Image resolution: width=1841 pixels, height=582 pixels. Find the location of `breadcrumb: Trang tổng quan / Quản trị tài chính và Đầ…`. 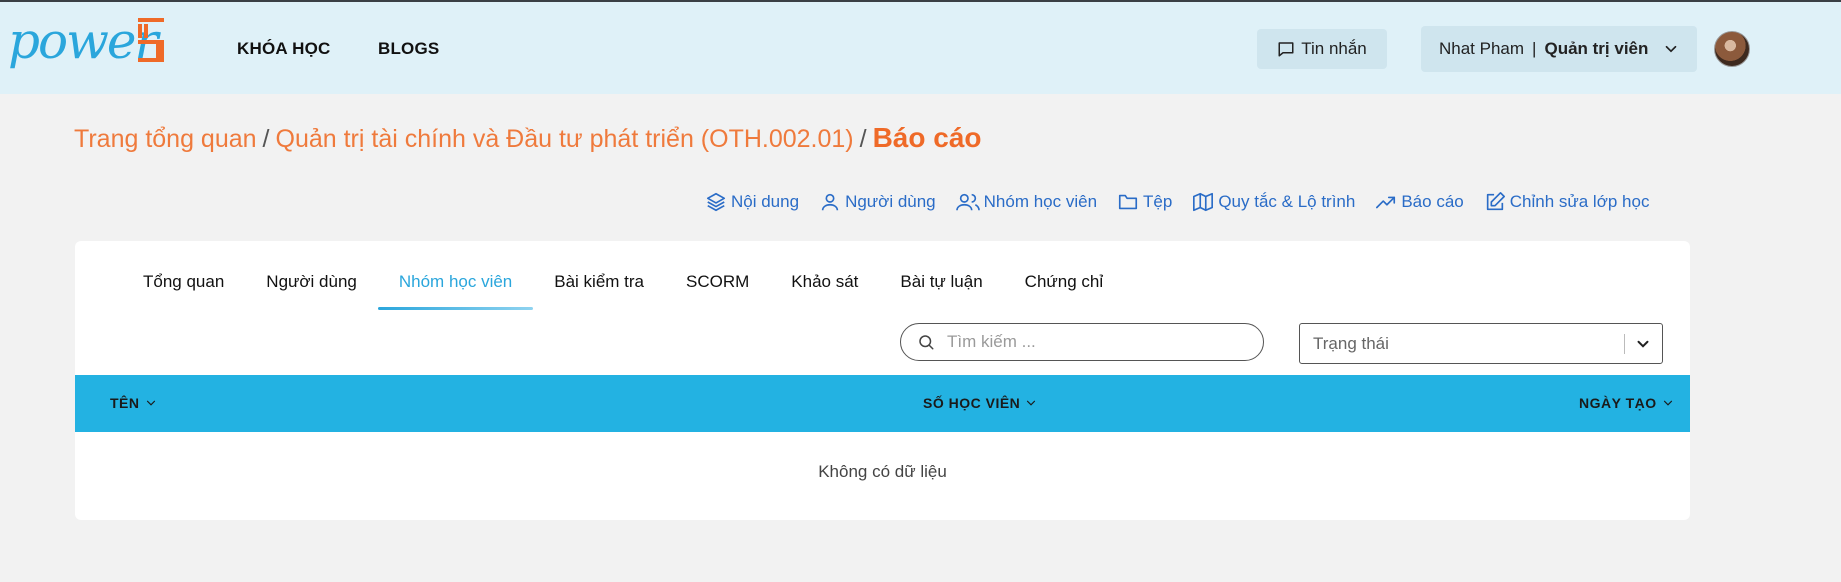

breadcrumb: Trang tổng quan / Quản trị tài chính và Đầ… is located at coordinates (528, 138).